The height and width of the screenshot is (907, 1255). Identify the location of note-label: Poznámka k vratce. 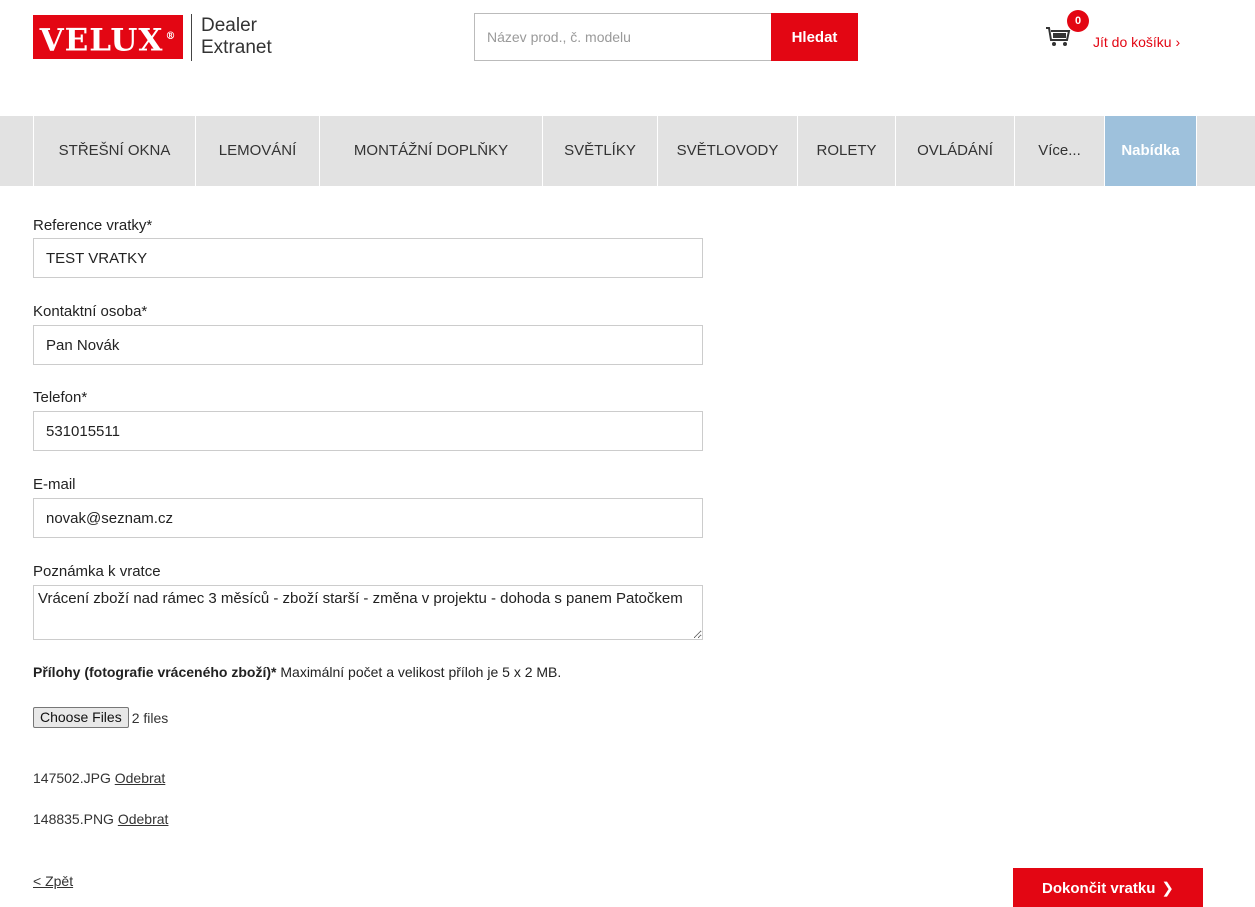
(97, 571).